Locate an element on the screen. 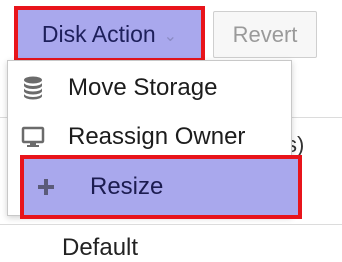  menu-item-move-storage: Move Storage is located at coordinates (149, 88).